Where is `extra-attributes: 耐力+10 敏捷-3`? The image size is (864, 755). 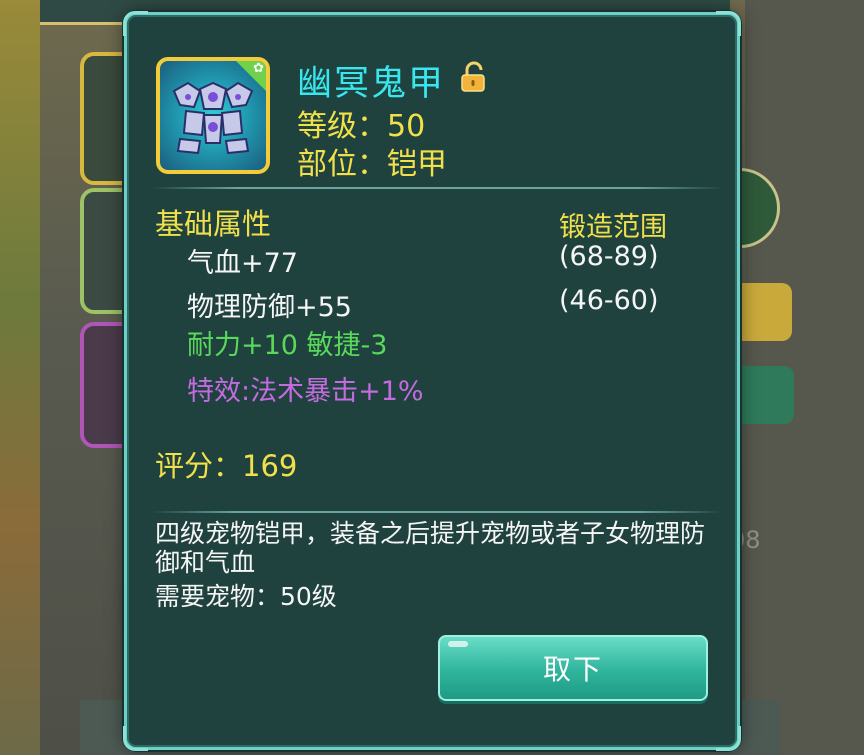
extra-attributes: 耐力+10 敏捷-3 is located at coordinates (287, 345).